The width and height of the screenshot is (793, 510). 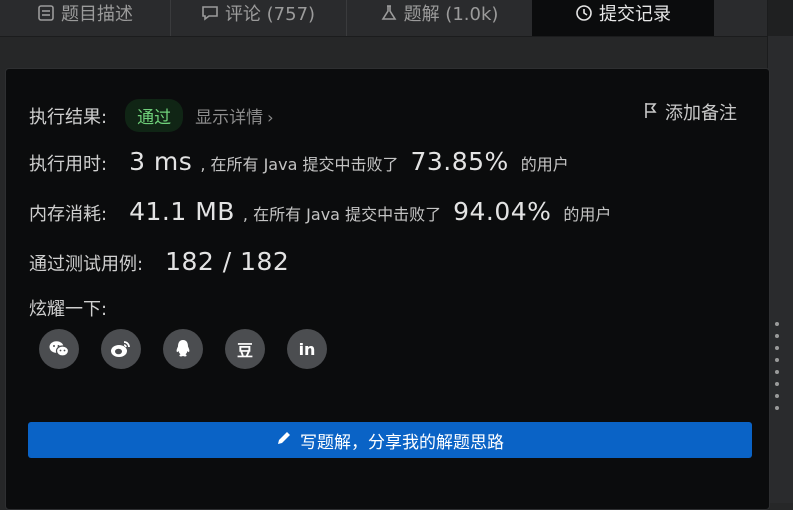 What do you see at coordinates (284, 440) in the screenshot?
I see `pencil-icon` at bounding box center [284, 440].